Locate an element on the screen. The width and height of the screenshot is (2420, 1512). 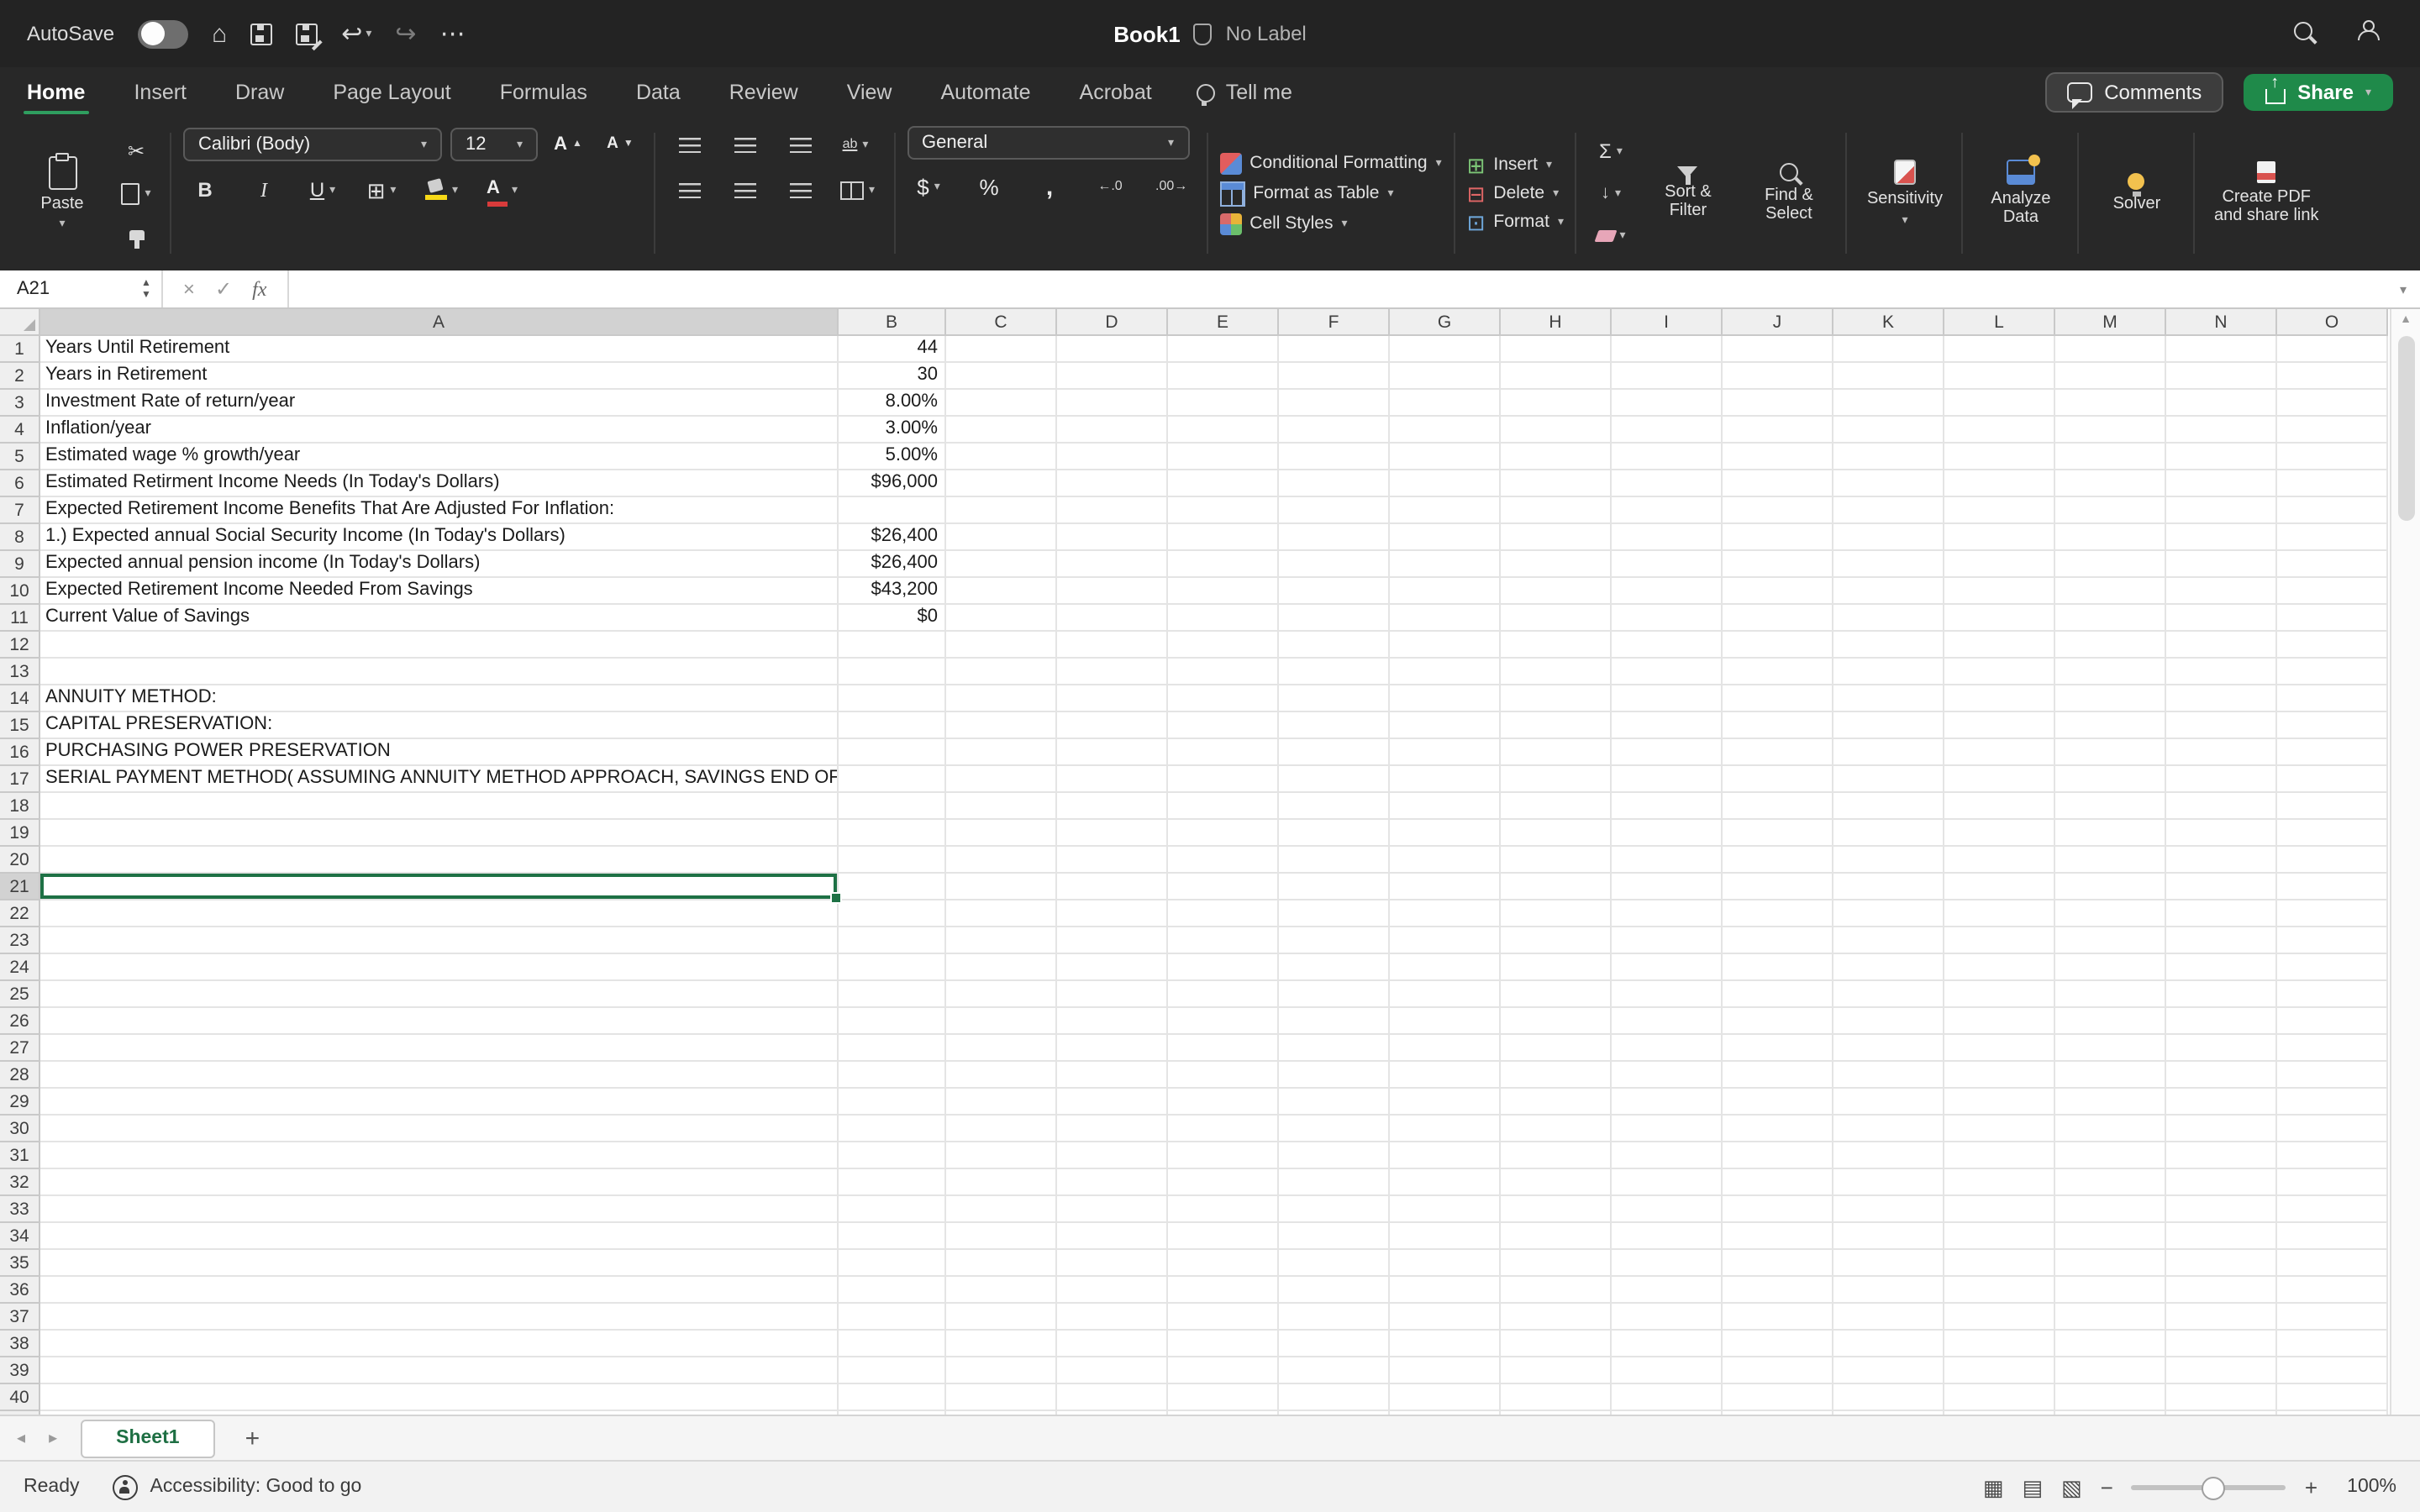
cell-H3 is located at coordinates (1557, 403).